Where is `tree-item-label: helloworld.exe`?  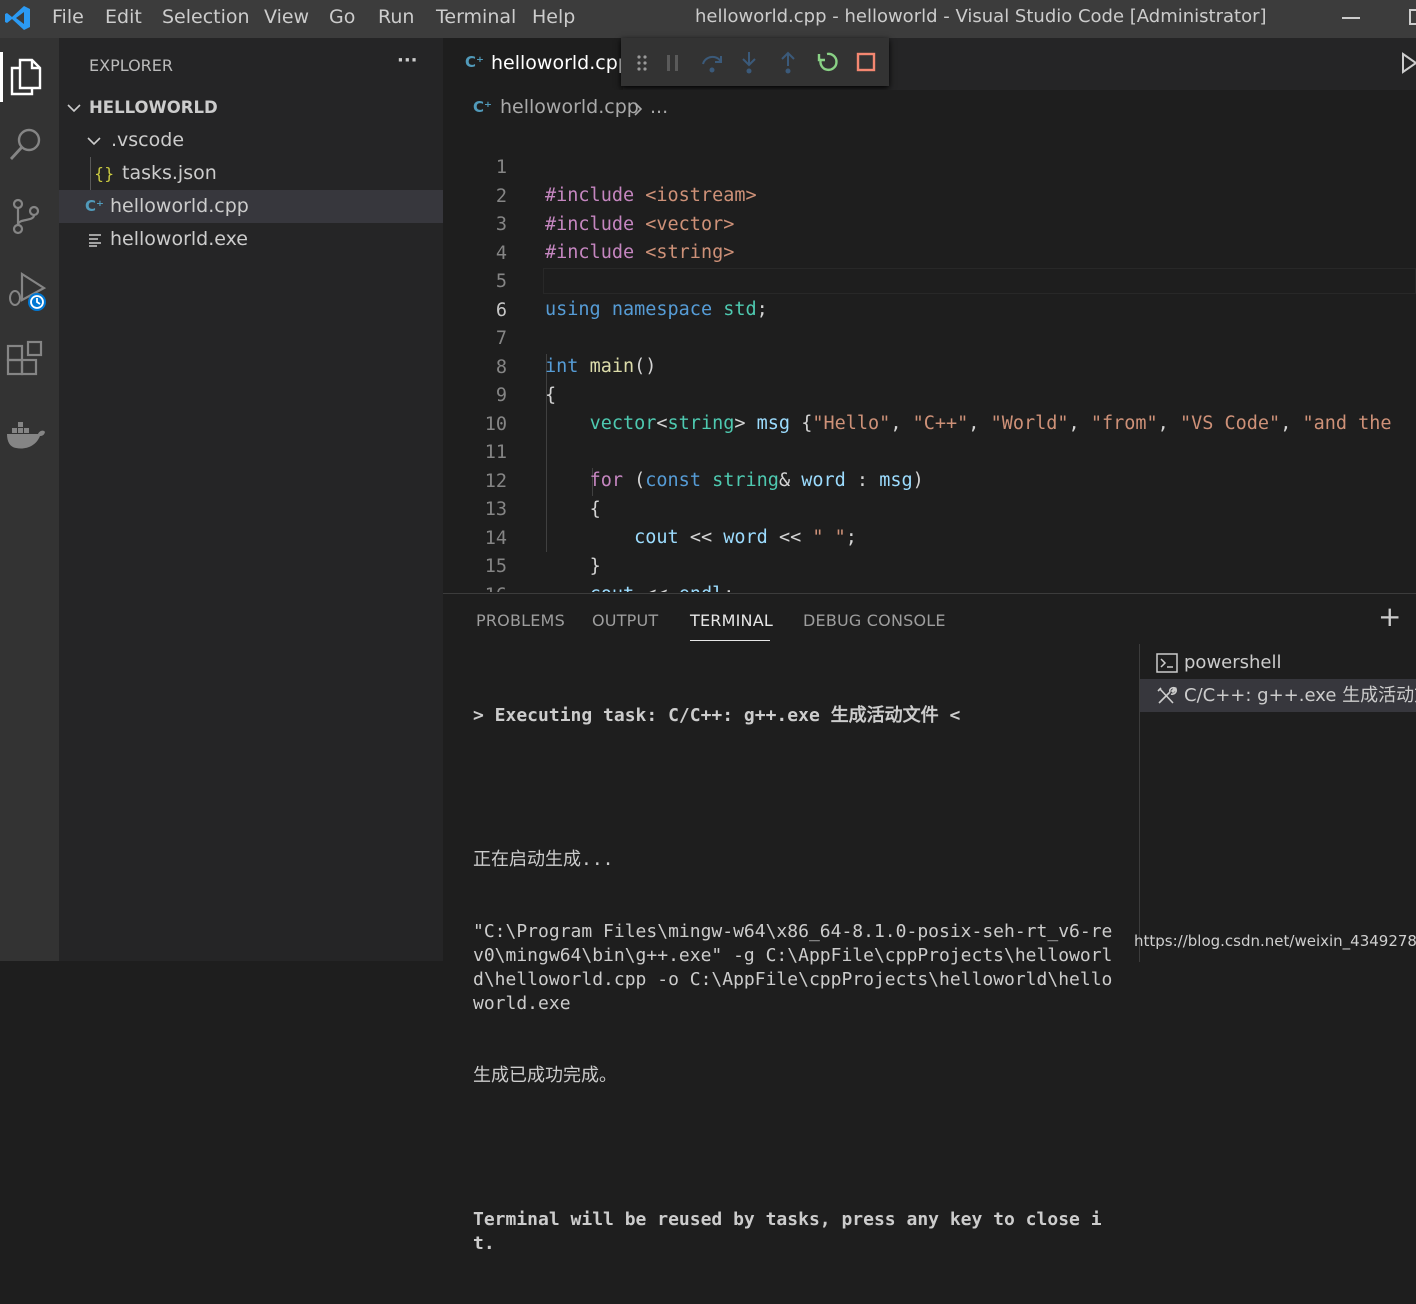 tree-item-label: helloworld.exe is located at coordinates (179, 239).